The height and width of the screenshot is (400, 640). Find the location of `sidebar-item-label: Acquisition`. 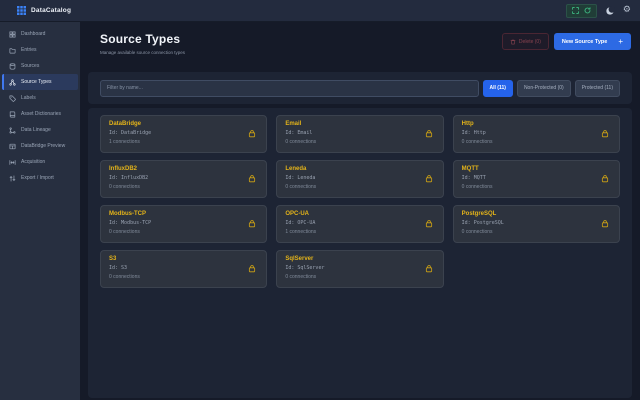

sidebar-item-label: Acquisition is located at coordinates (33, 162).